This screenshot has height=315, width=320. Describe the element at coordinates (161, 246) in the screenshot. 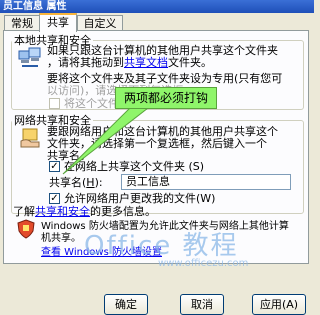

I see `watermark-brand: Office 教程` at that location.